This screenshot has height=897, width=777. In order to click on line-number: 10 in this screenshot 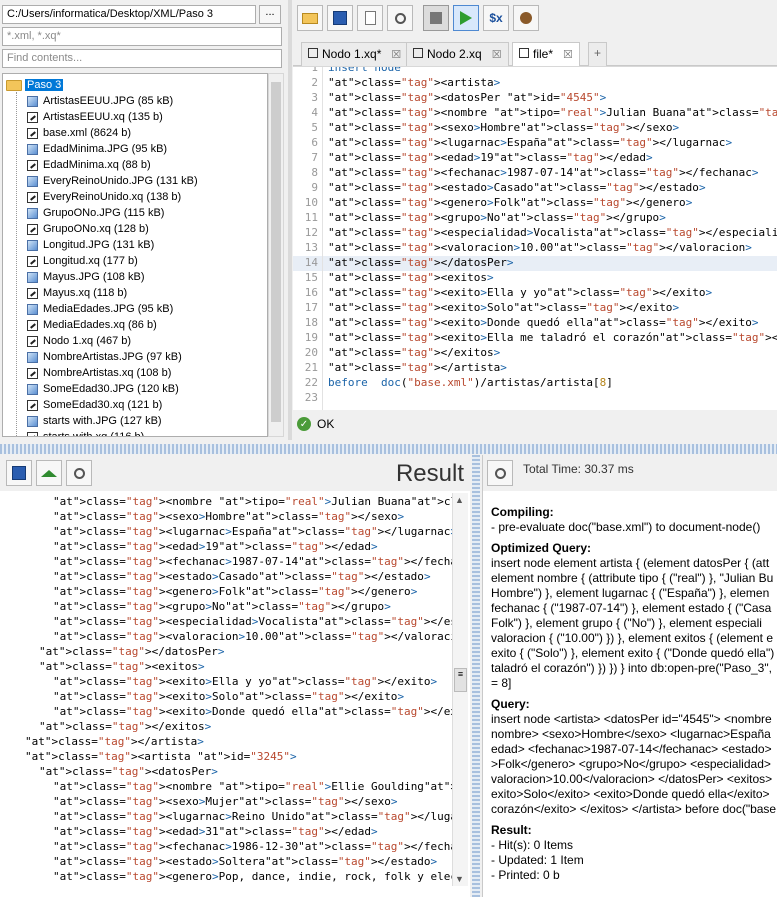, I will do `click(311, 202)`.